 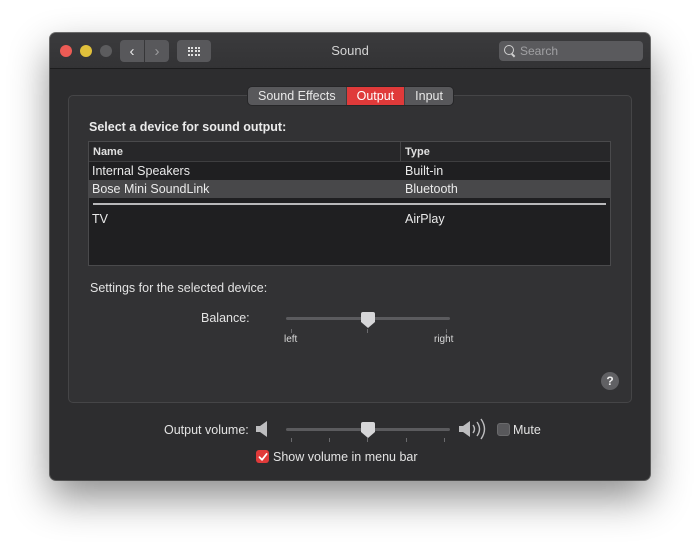 What do you see at coordinates (349, 219) in the screenshot?
I see `table-row: TV AirPlay` at bounding box center [349, 219].